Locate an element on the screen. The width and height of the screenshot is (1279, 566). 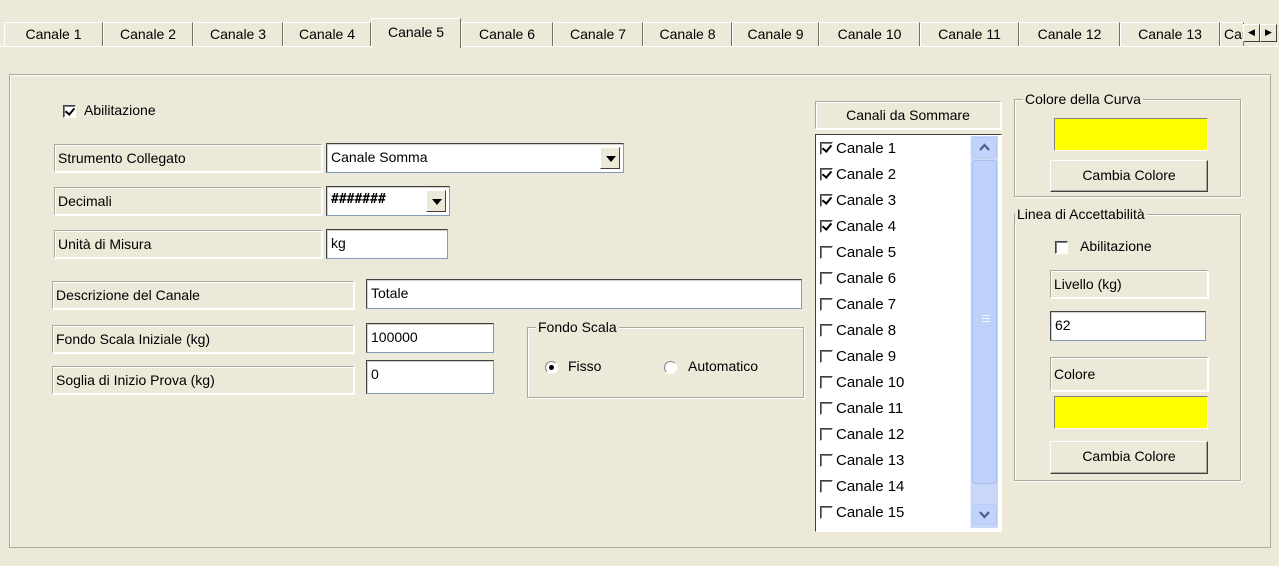
canale-8-checkbox is located at coordinates (826, 330).